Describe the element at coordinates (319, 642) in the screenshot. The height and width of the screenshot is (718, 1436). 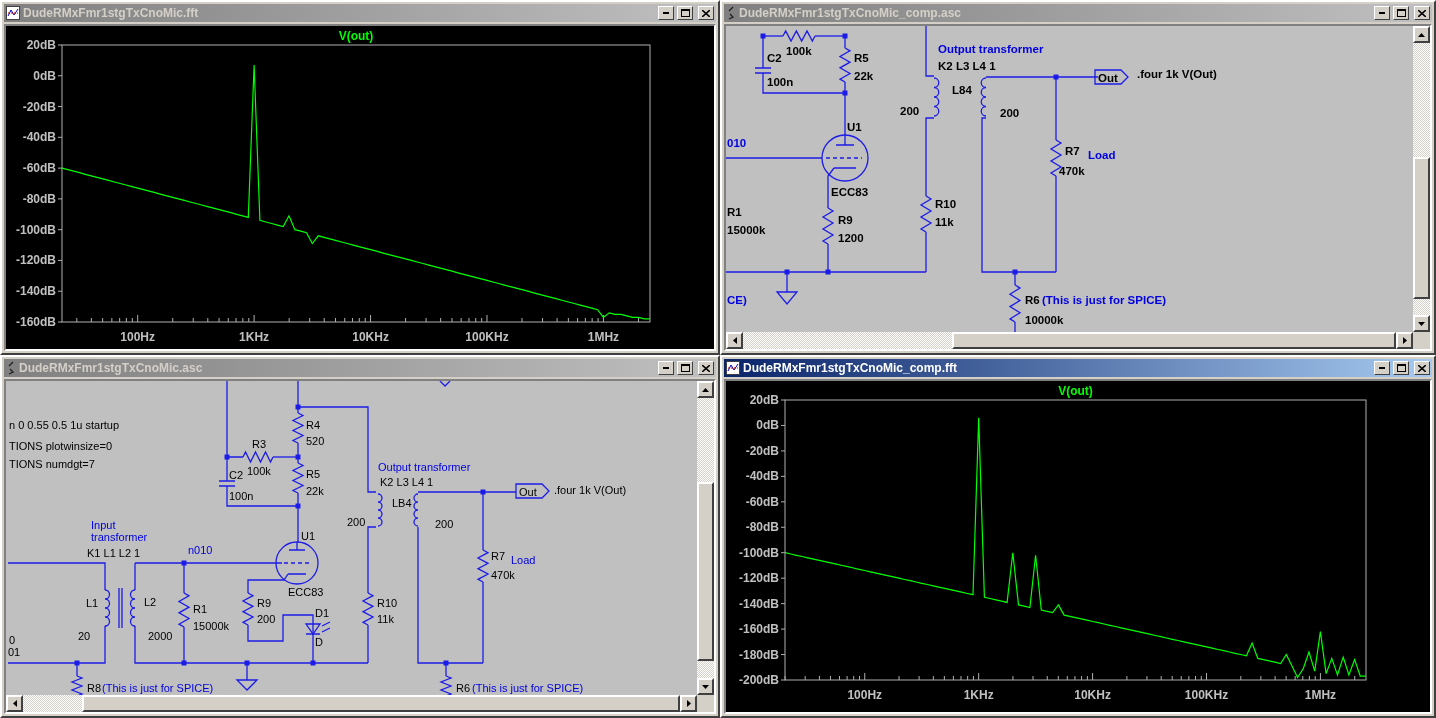
I see `component-label: D` at that location.